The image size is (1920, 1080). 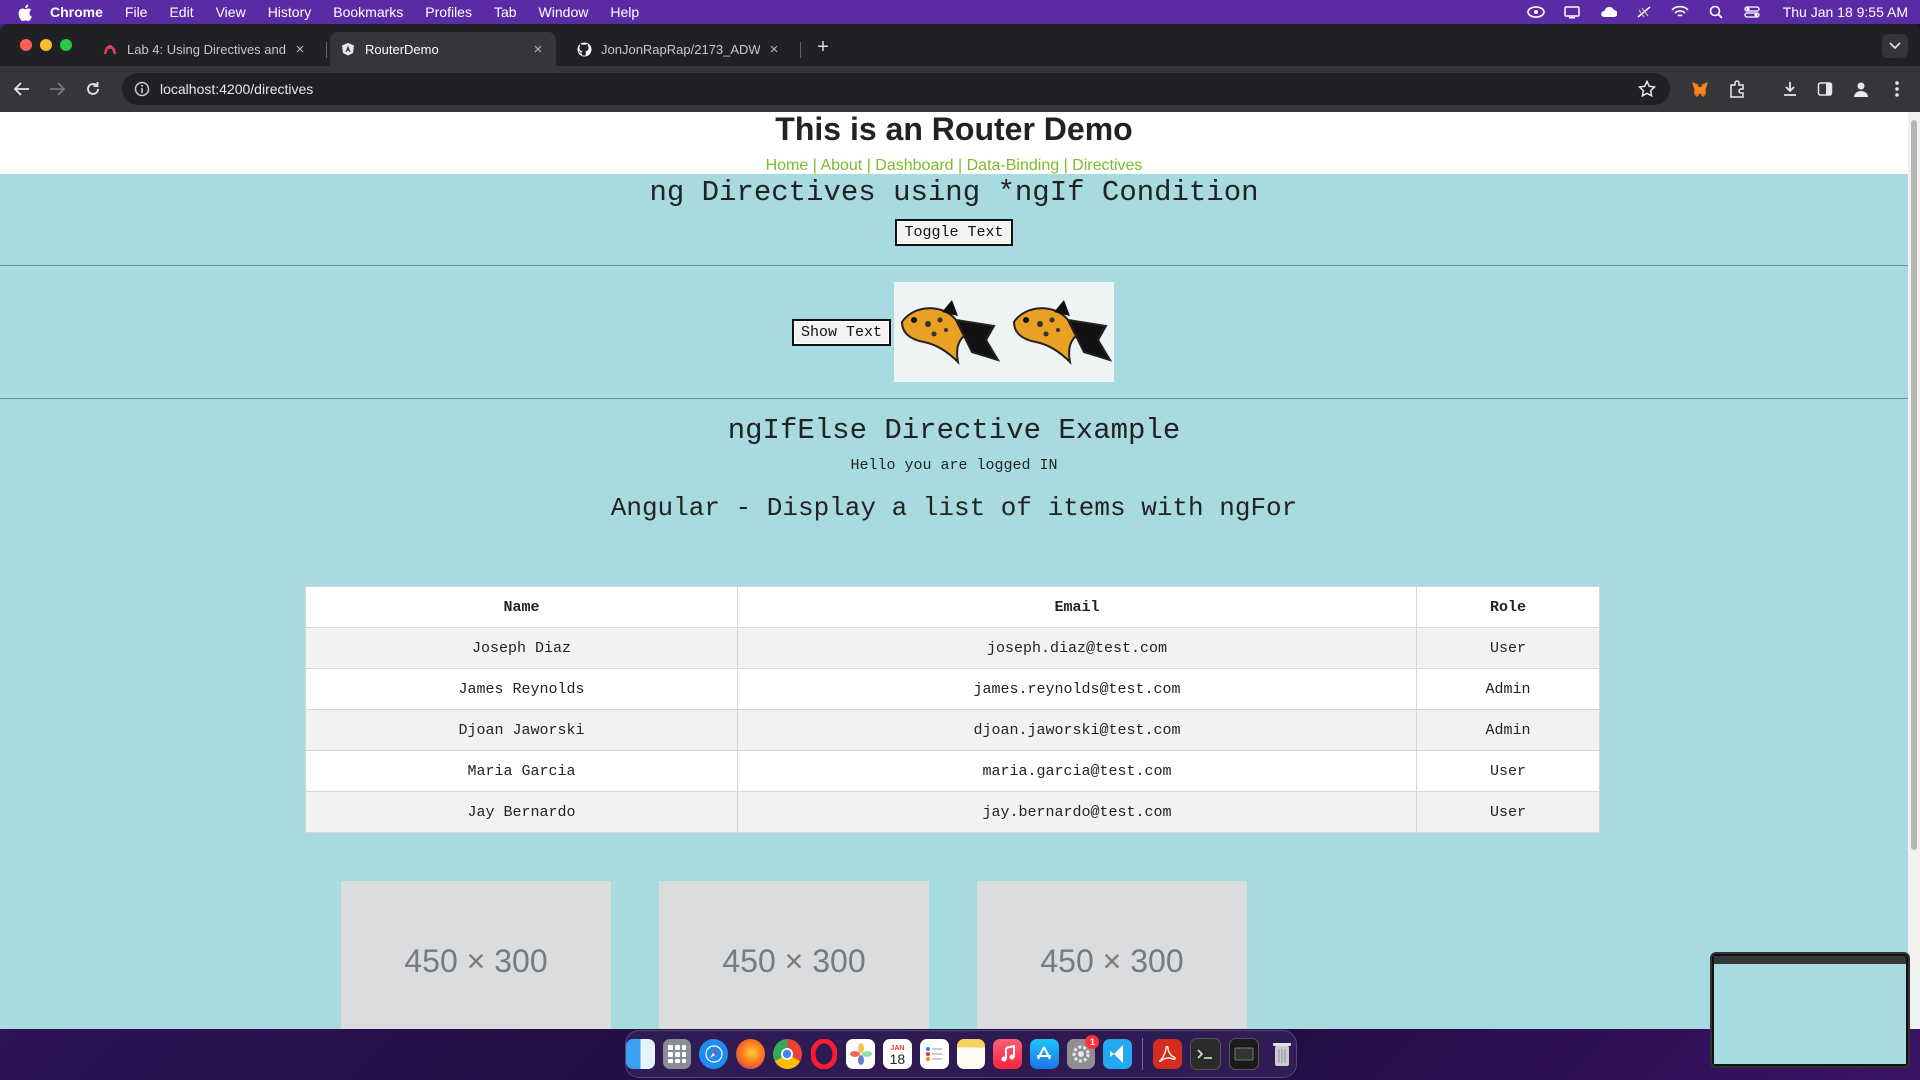 I want to click on back-arrow-icon, so click(x=22, y=89).